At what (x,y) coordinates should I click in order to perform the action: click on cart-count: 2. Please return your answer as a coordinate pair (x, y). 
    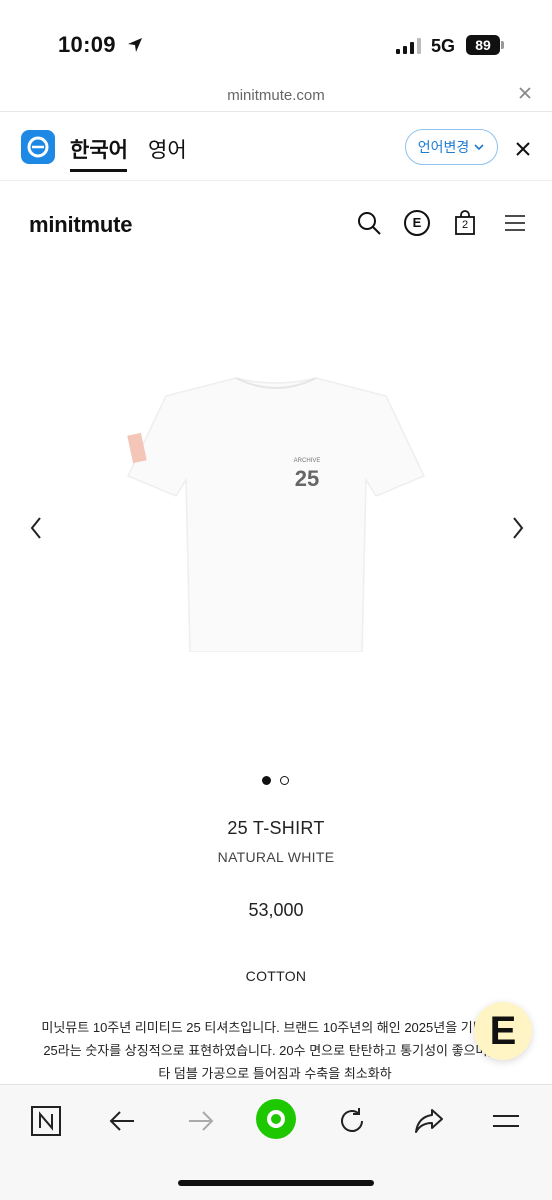
    Looking at the image, I should click on (465, 225).